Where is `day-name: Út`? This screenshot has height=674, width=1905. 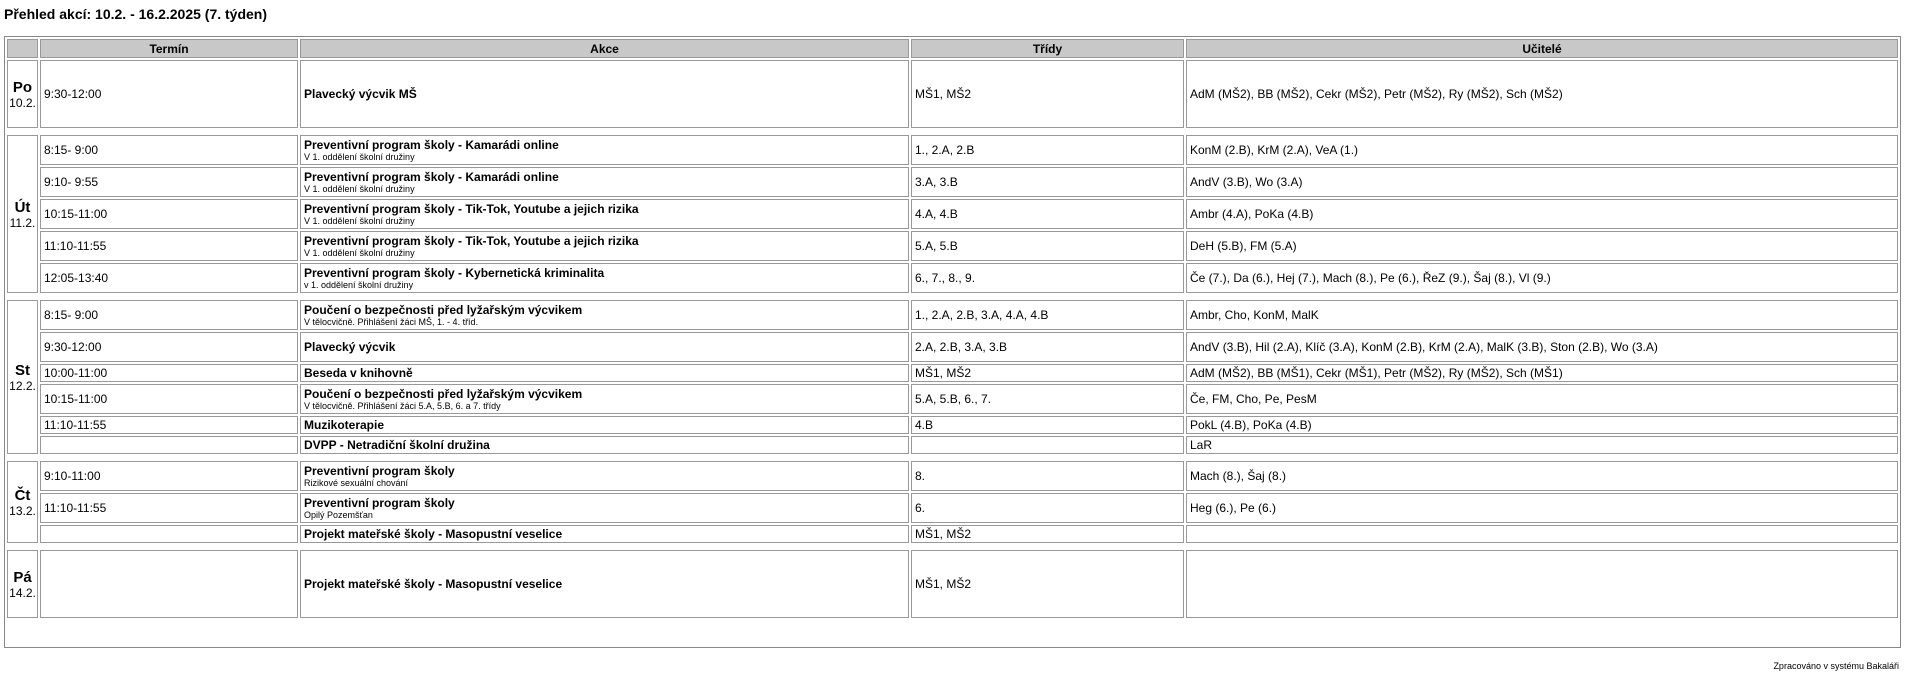
day-name: Út is located at coordinates (22, 207).